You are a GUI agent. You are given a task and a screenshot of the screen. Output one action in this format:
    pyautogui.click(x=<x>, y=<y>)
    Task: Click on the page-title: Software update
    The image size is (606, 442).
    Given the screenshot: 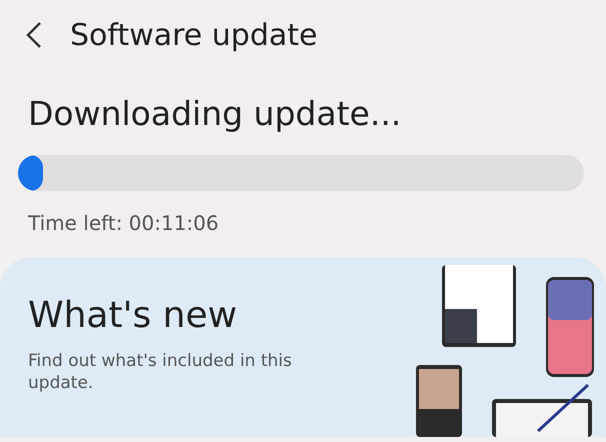 What is the action you would take?
    pyautogui.click(x=194, y=35)
    